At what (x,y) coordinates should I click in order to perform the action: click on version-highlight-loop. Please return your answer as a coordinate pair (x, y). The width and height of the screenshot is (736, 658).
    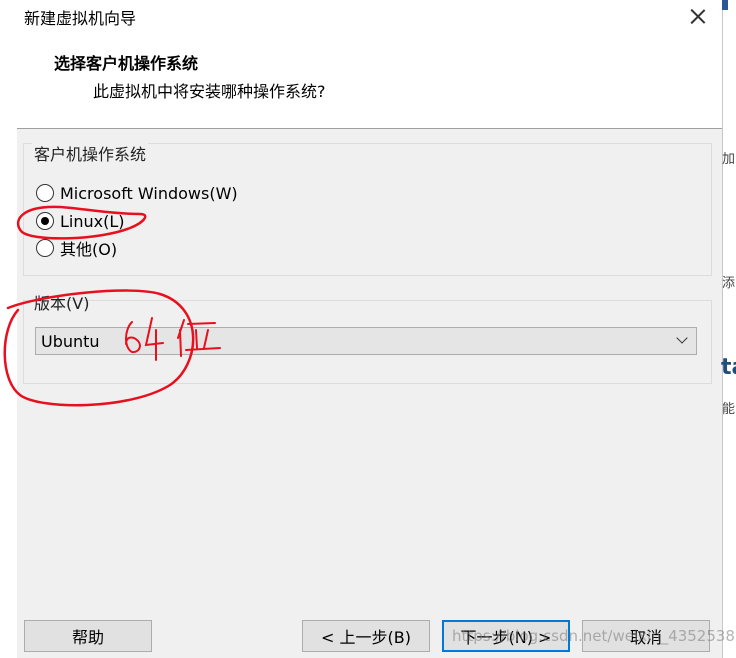
    Looking at the image, I should click on (99, 348).